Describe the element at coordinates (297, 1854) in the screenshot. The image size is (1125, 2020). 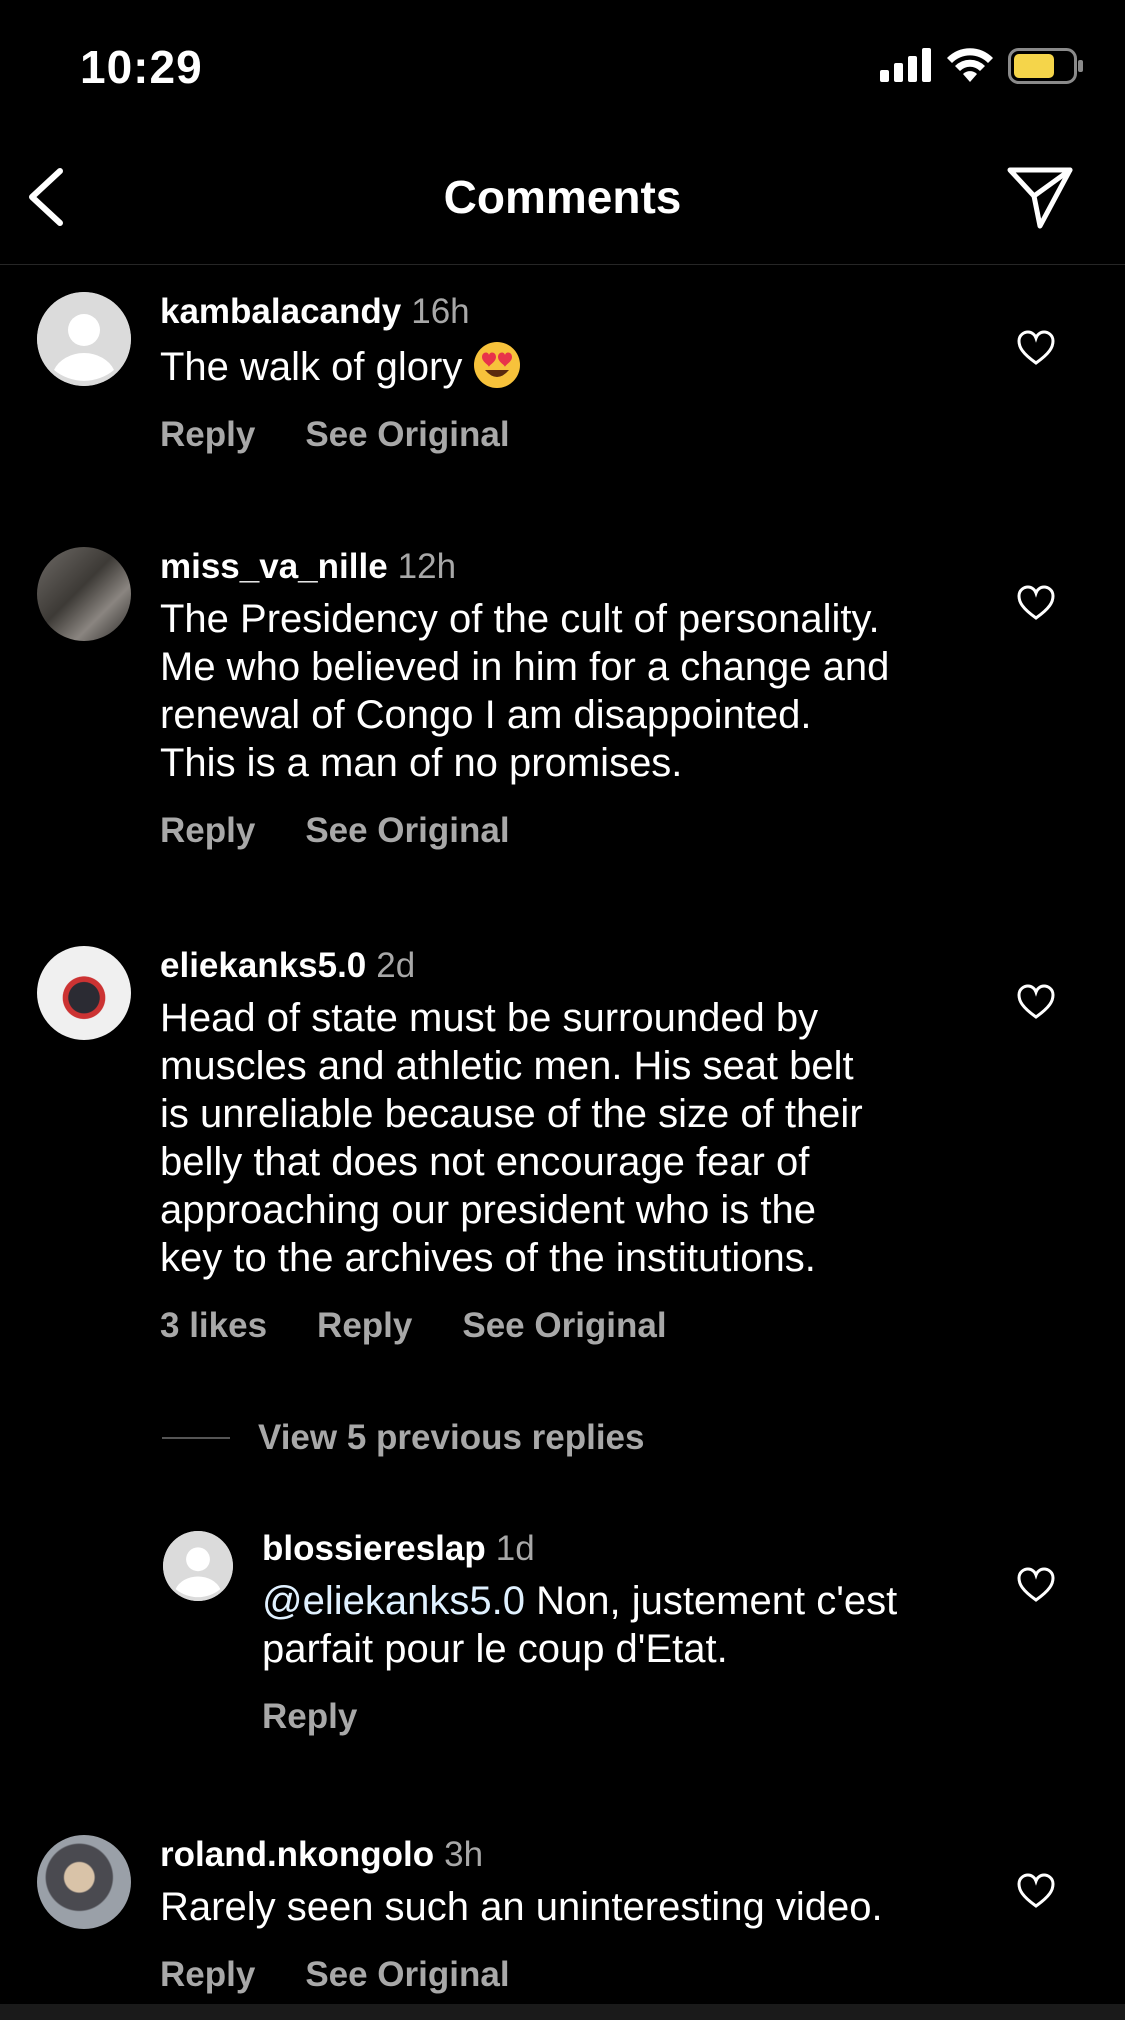
I see `comment-username: roland.nkongolo` at that location.